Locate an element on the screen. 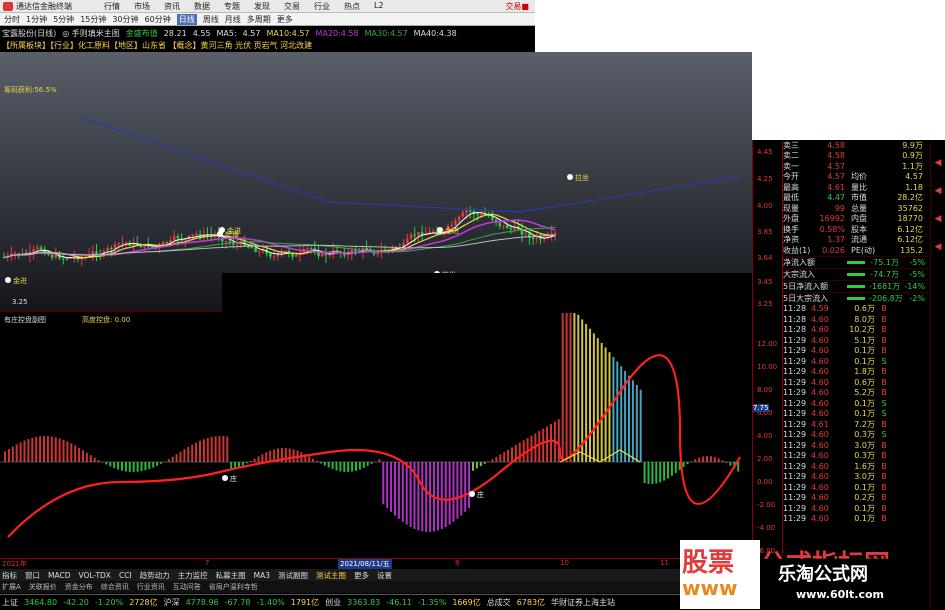 The width and height of the screenshot is (945, 610). indicator-tick: 8.00 is located at coordinates (765, 390).